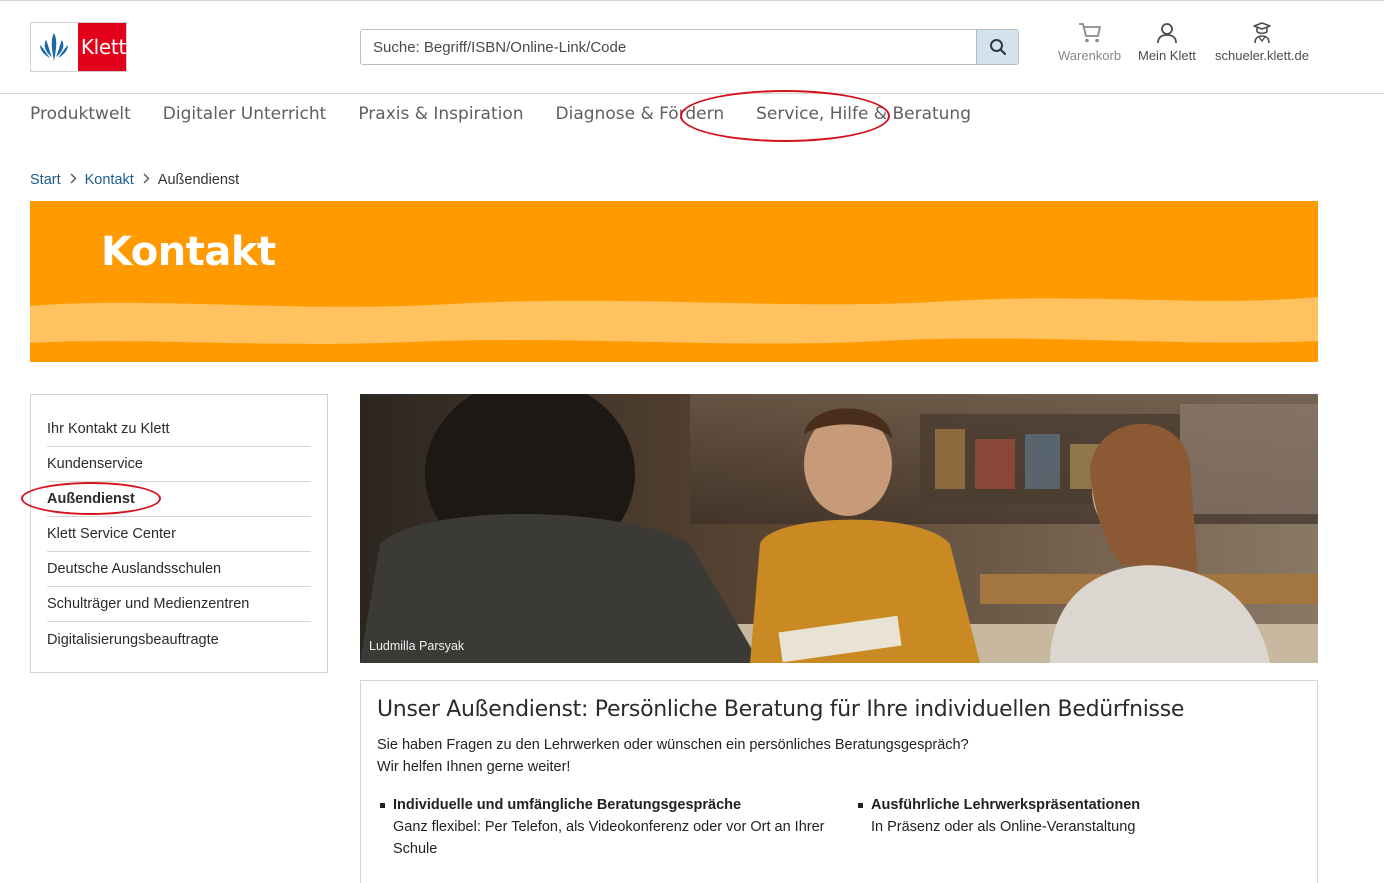 The width and height of the screenshot is (1384, 883). Describe the element at coordinates (245, 114) in the screenshot. I see `nav-item-digitaler-unterricht: Digitaler Unterricht` at that location.